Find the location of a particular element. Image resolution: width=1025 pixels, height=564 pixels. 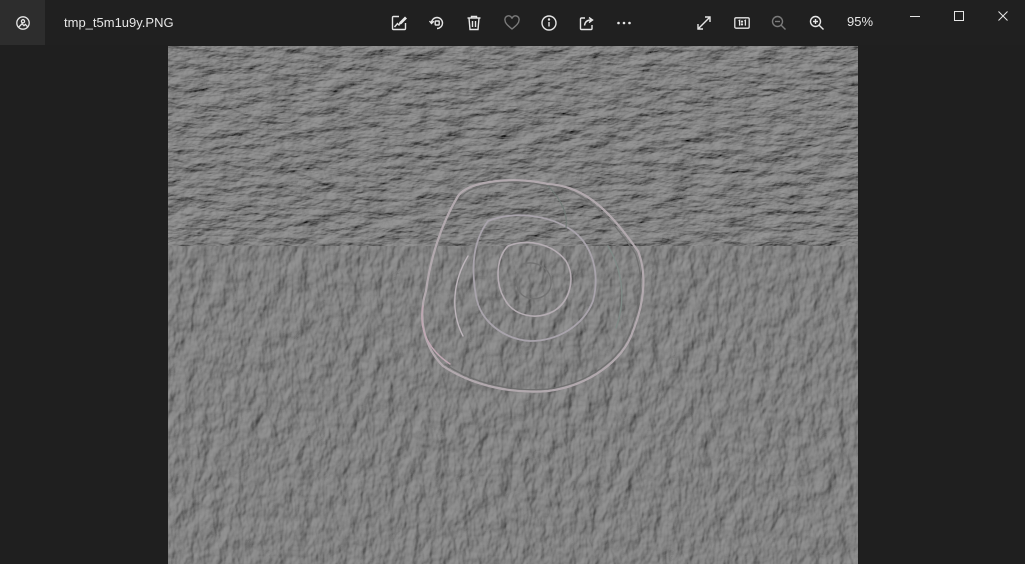

maximize-icon is located at coordinates (959, 16).